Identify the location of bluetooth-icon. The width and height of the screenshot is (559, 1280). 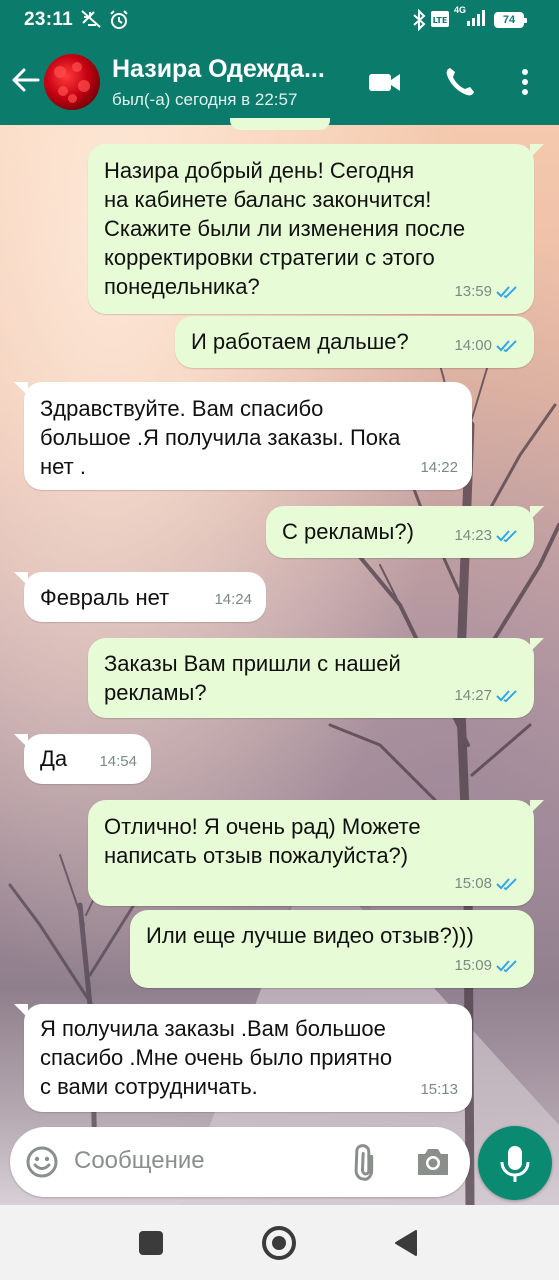
(419, 22).